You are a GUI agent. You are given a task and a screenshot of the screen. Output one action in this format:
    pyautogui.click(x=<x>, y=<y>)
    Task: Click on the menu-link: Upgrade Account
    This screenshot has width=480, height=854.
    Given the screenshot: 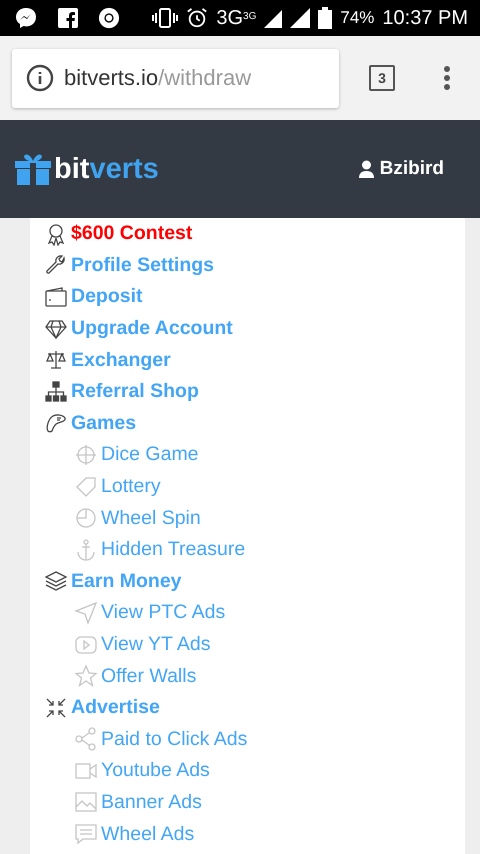 What is the action you would take?
    pyautogui.click(x=152, y=328)
    